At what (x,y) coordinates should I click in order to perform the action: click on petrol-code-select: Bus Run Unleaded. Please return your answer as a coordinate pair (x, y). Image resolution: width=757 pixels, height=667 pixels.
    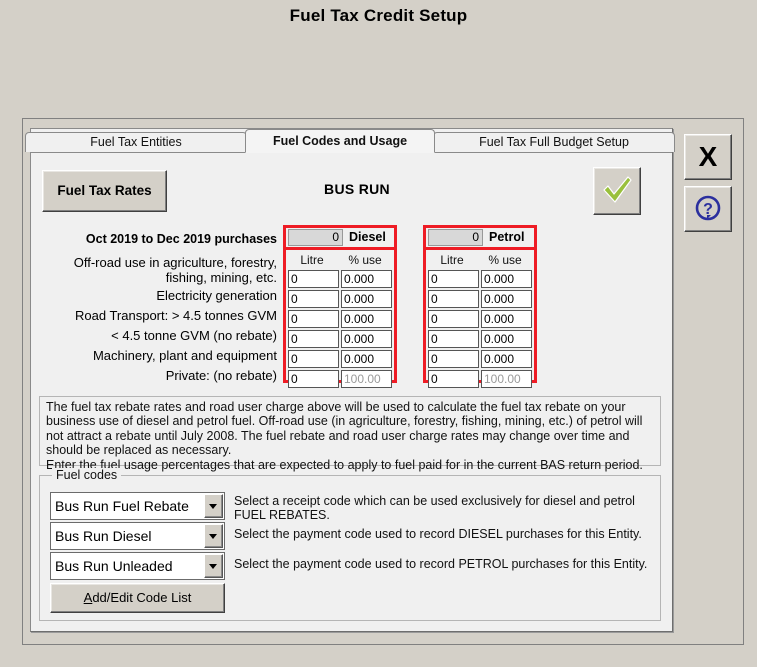
    Looking at the image, I should click on (137, 566).